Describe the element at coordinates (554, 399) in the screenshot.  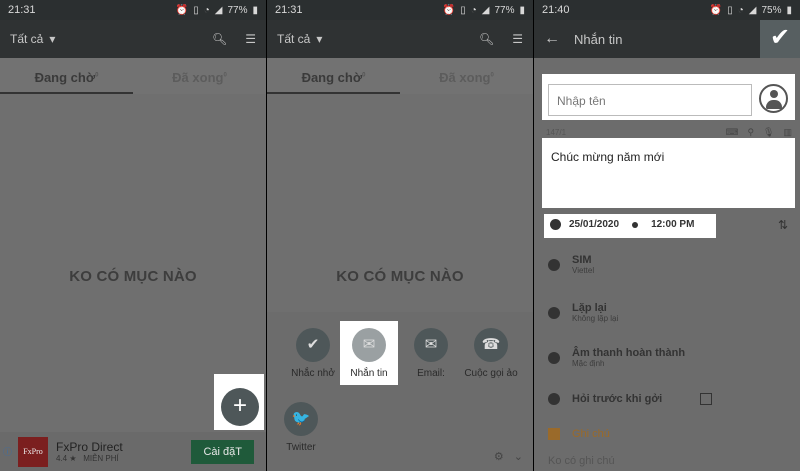
I see `help-icon` at that location.